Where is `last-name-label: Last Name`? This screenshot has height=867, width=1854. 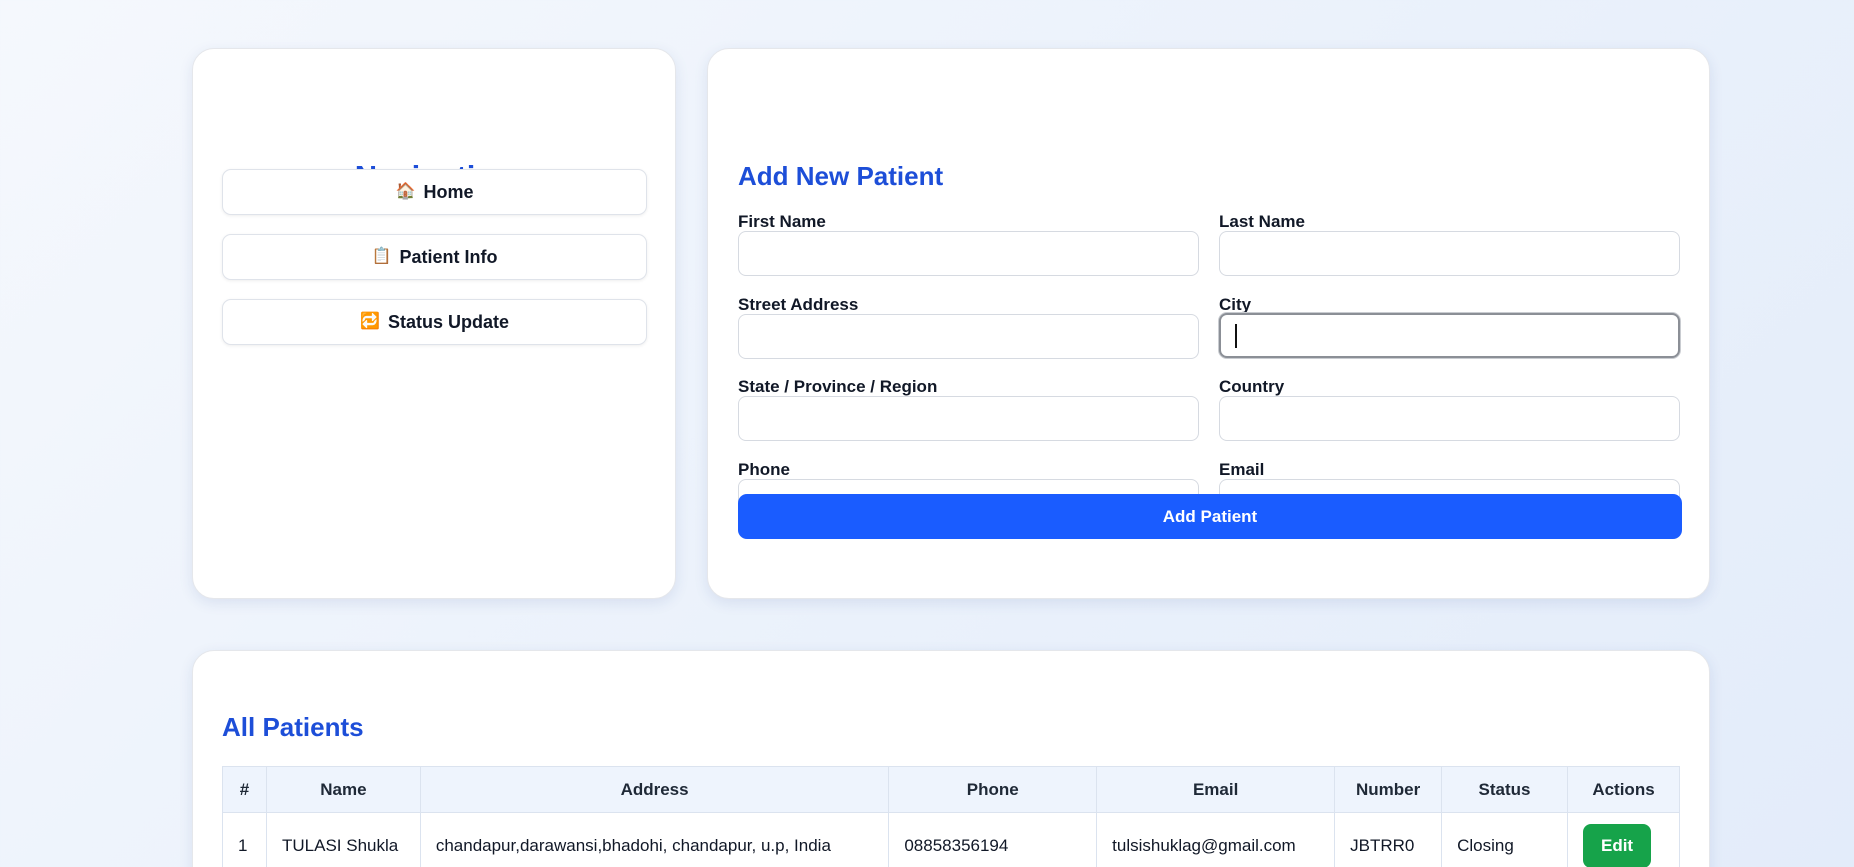 last-name-label: Last Name is located at coordinates (1262, 221).